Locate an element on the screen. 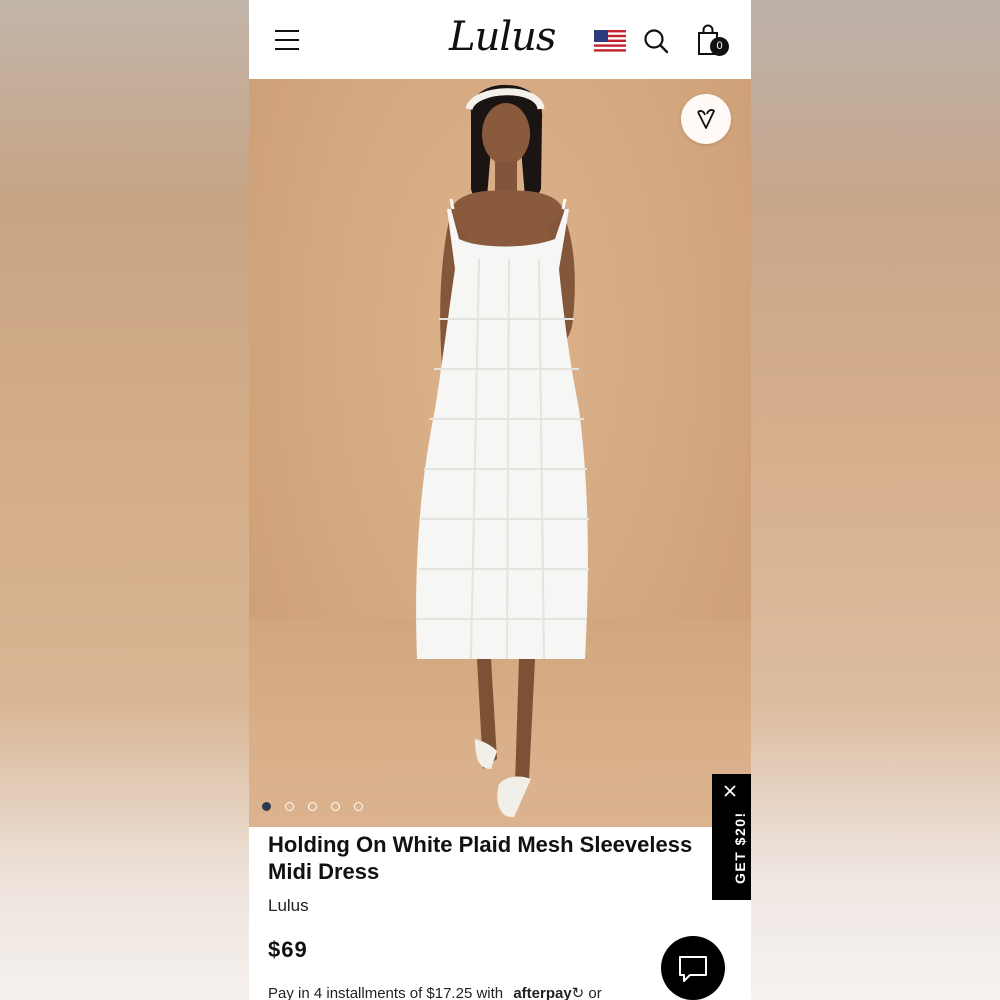 This screenshot has height=1000, width=1000. heart-icon is located at coordinates (706, 119).